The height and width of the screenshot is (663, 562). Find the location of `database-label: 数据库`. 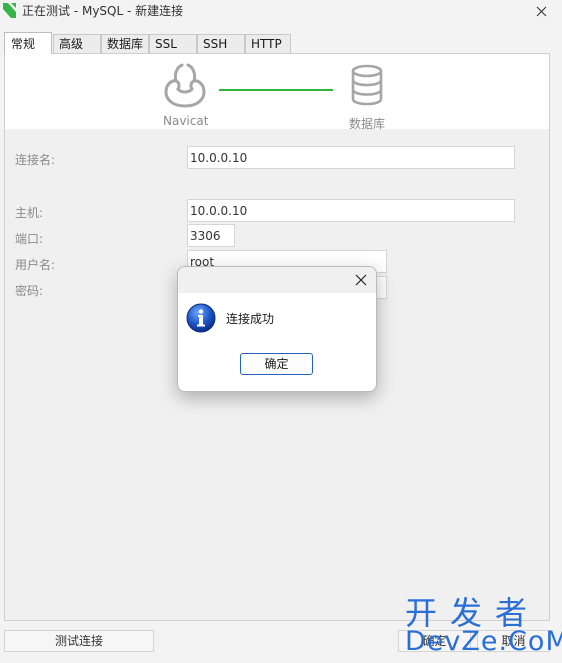

database-label: 数据库 is located at coordinates (367, 124).